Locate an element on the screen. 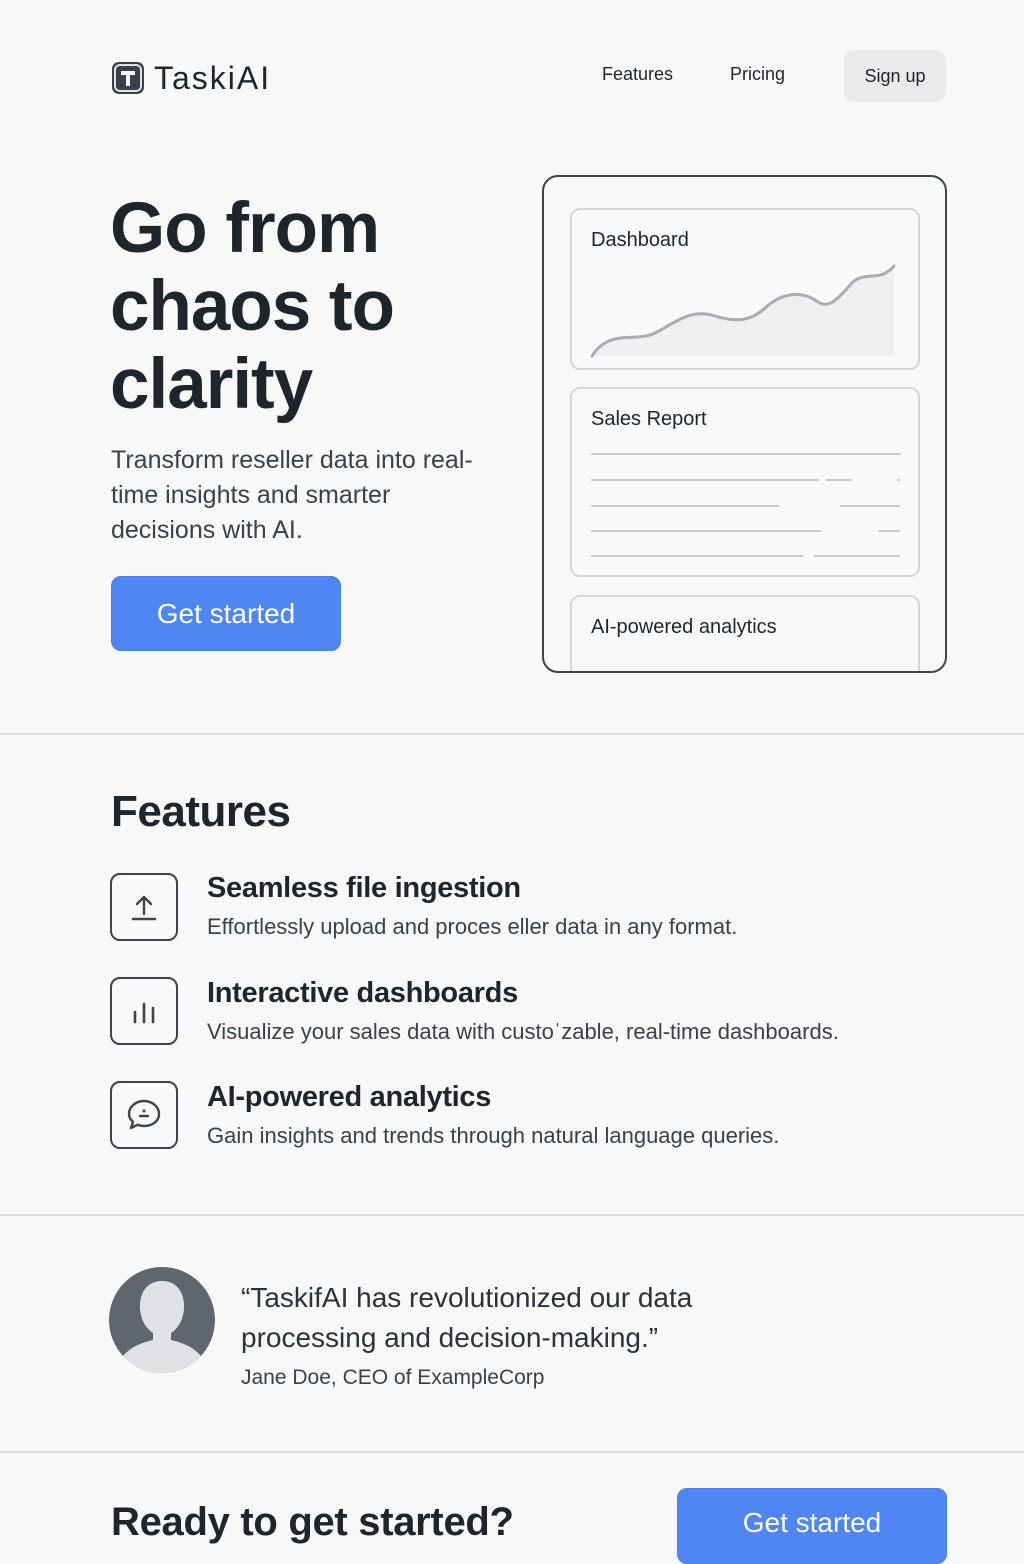  testimonial-author: Jane Doe, CEO of ExampleCorp is located at coordinates (393, 1377).